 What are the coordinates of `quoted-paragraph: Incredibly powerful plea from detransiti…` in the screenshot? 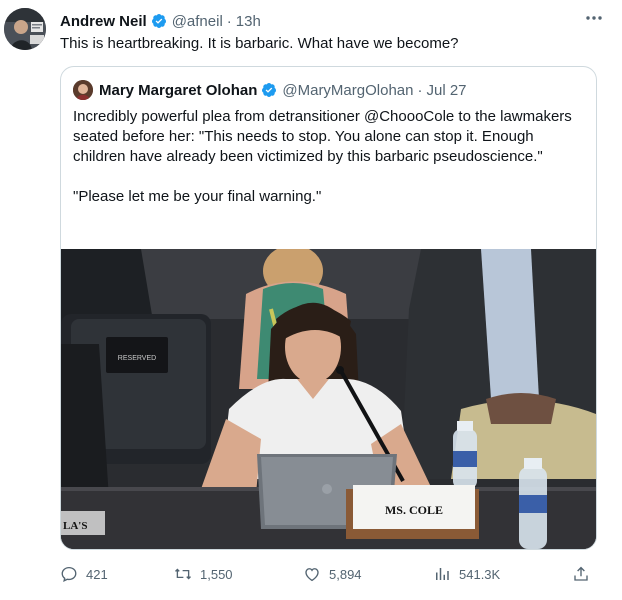 It's located at (322, 136).